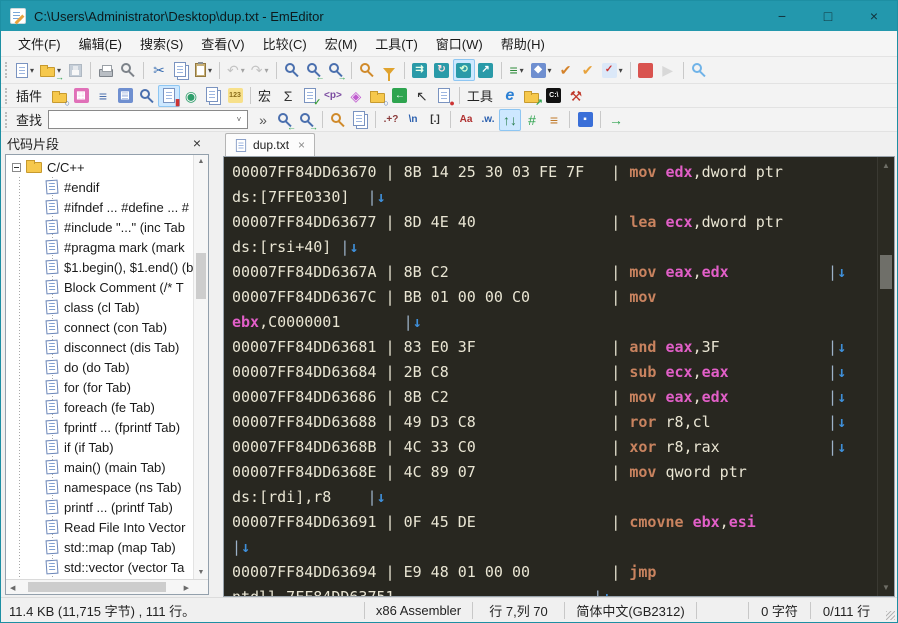 This screenshot has height=623, width=898. What do you see at coordinates (314, 70) in the screenshot?
I see `find-previous-toolbar-button: ←` at bounding box center [314, 70].